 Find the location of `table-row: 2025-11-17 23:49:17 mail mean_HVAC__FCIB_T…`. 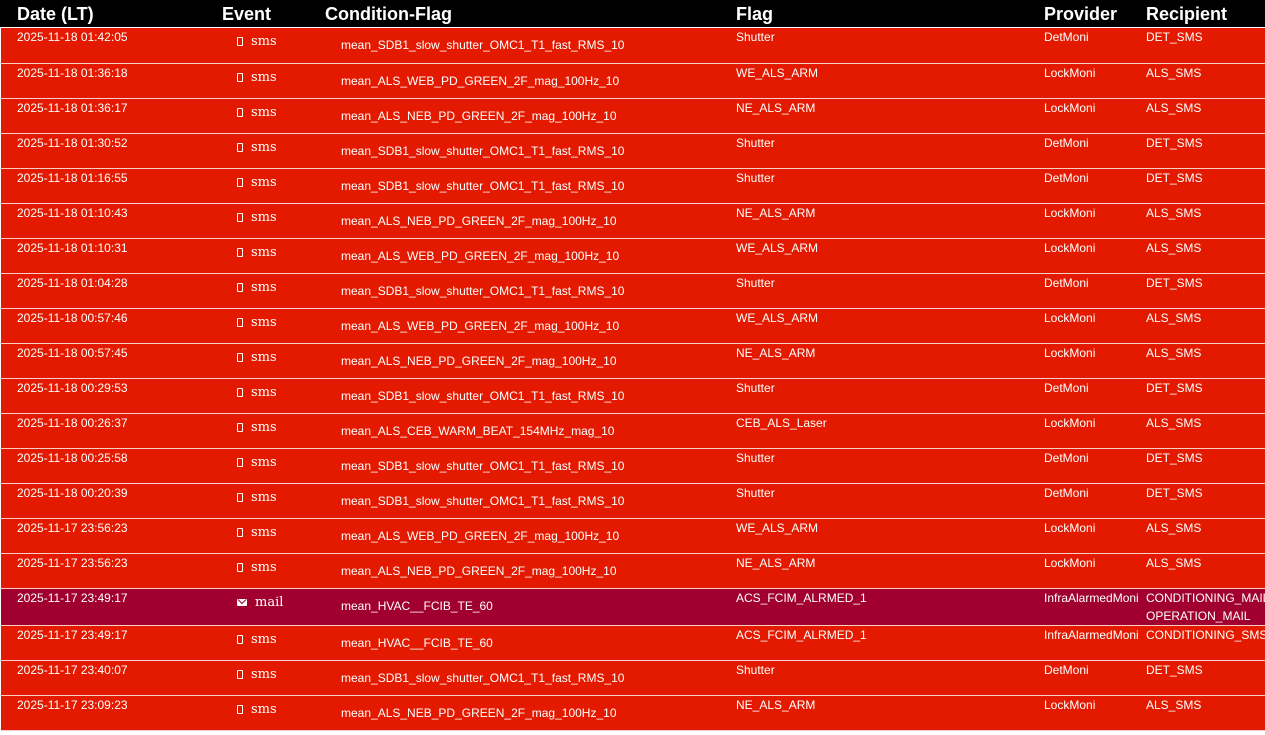

table-row: 2025-11-17 23:49:17 mail mean_HVAC__FCIB_T… is located at coordinates (633, 607).